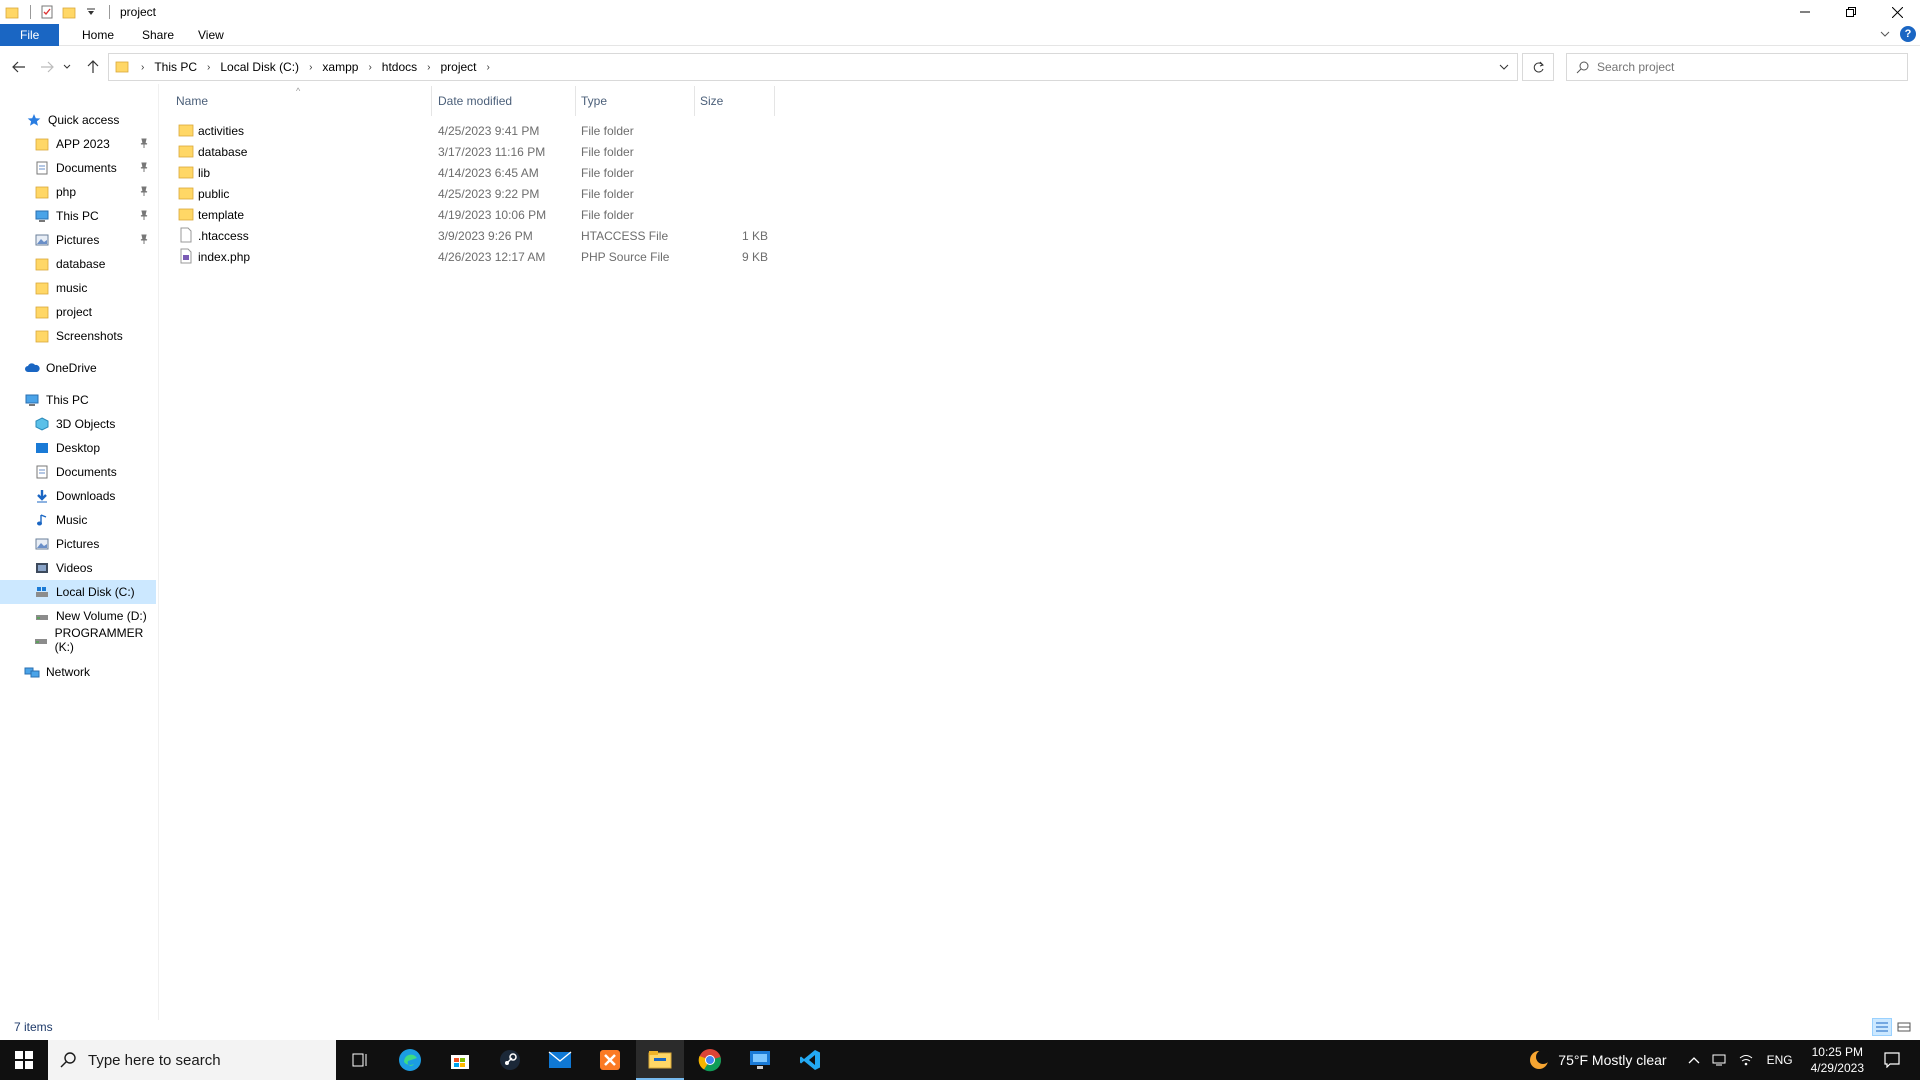  I want to click on clock: 10:25 PM 4/29/2023, so click(1837, 1060).